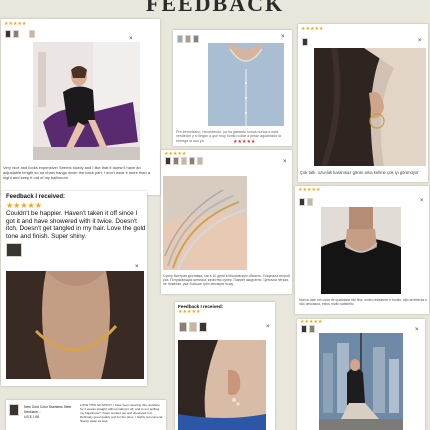  Describe the element at coordinates (361, 381) in the screenshot. I see `review-photo-woman-city-window` at that location.